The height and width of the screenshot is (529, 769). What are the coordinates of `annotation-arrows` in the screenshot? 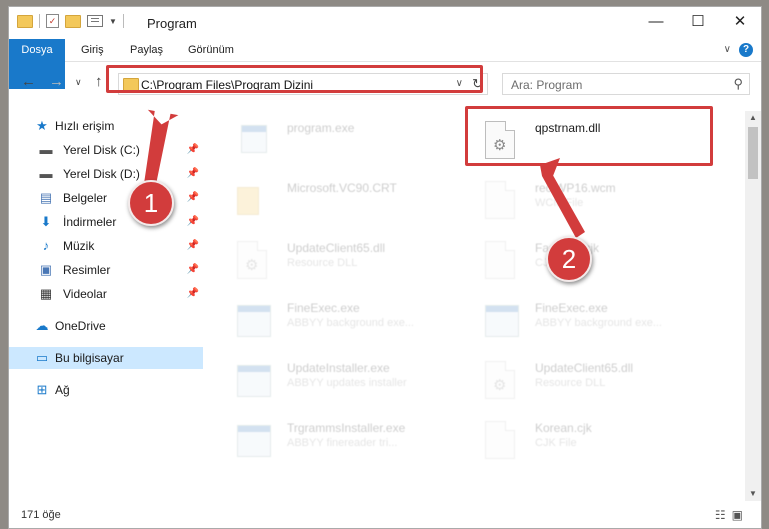 It's located at (364, 173).